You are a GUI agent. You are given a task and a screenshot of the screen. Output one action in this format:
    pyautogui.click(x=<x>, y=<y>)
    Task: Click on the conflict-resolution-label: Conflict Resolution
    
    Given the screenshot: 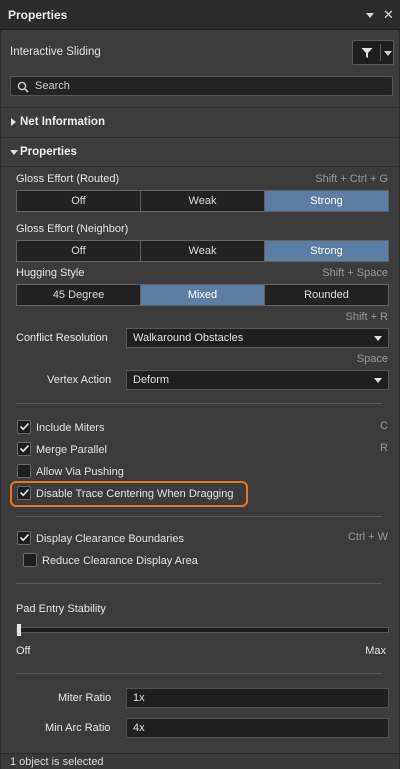 What is the action you would take?
    pyautogui.click(x=62, y=338)
    